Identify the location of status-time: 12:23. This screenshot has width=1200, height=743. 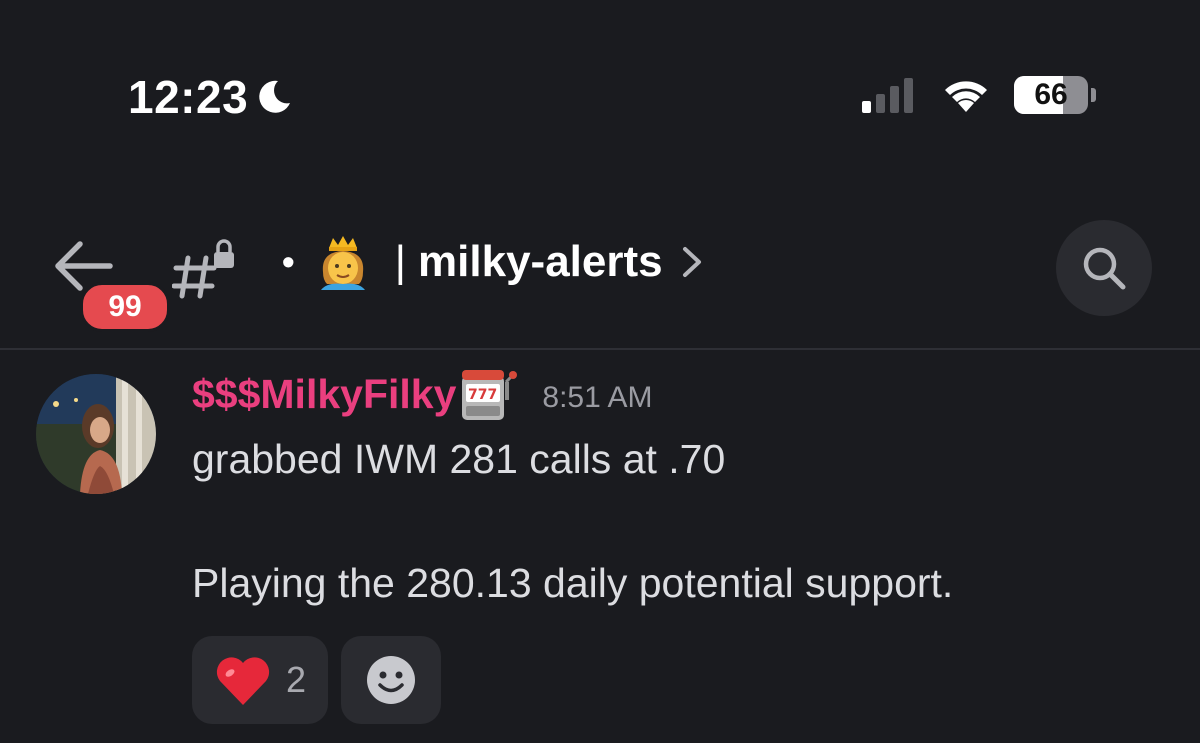
(211, 97).